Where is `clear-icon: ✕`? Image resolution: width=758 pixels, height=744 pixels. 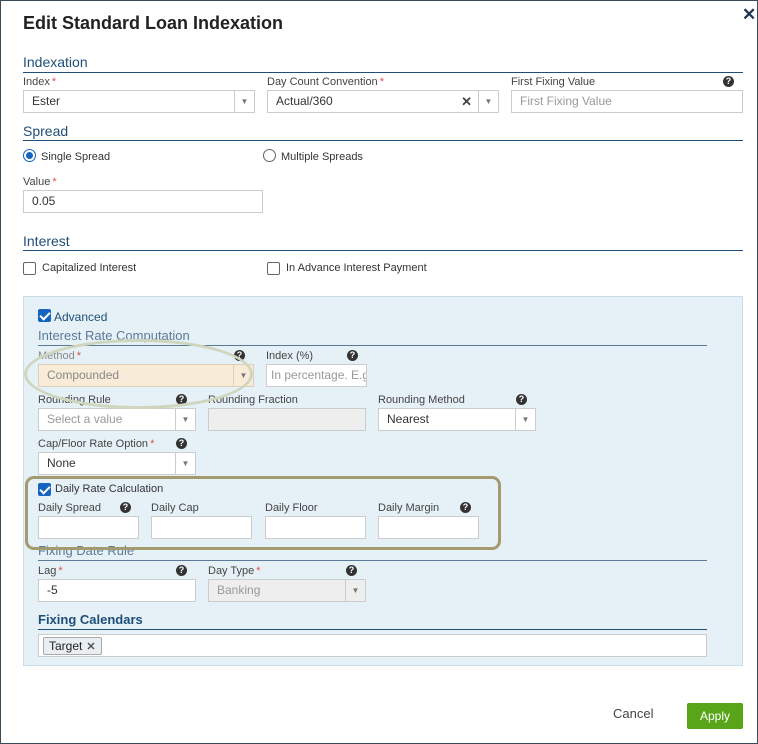
clear-icon: ✕ is located at coordinates (466, 101).